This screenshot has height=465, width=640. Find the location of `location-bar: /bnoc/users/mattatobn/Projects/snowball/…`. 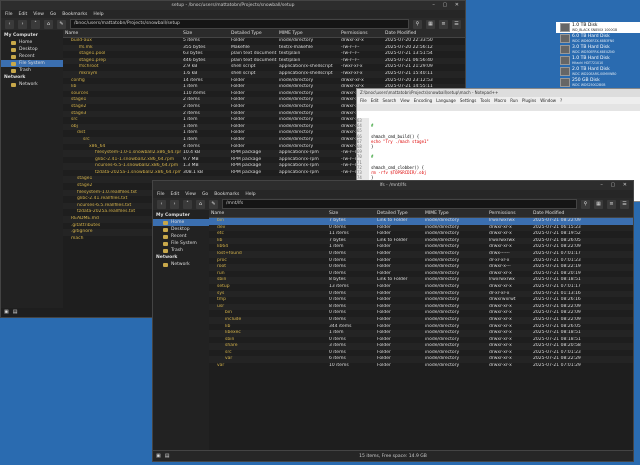

location-bar: /bnoc/users/mattatobn/Projects/snowball/… is located at coordinates (239, 24).